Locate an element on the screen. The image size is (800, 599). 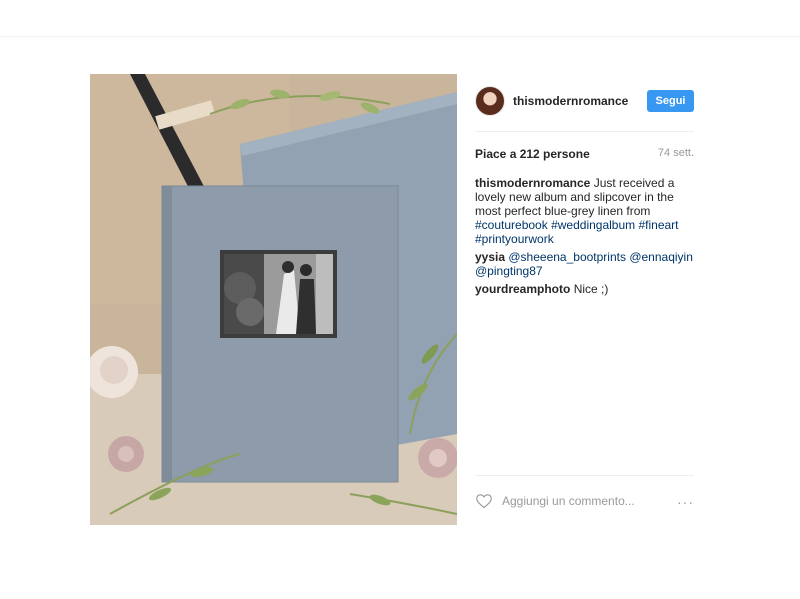
header-divider is located at coordinates (584, 131).